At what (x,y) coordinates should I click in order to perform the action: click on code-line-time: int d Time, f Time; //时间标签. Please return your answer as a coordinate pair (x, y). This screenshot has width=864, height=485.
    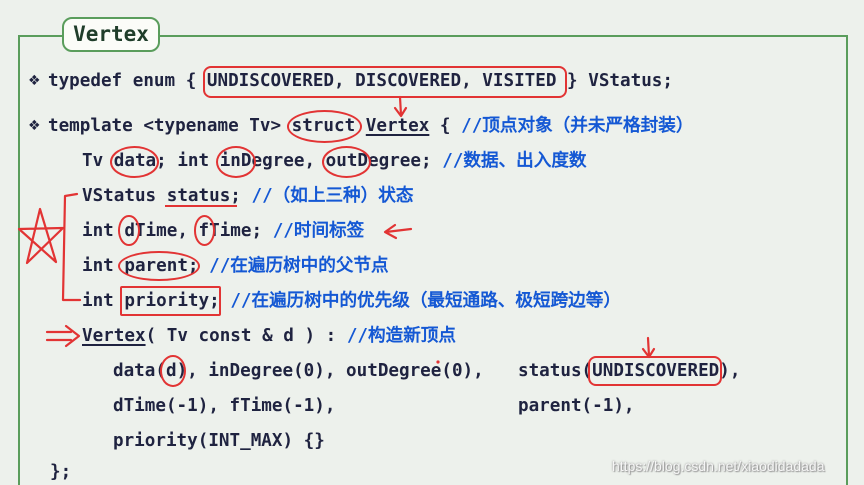
    Looking at the image, I should click on (223, 230).